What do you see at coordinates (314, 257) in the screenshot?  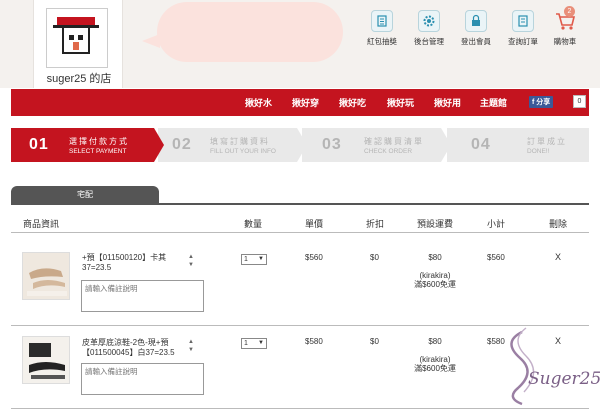 I see `unit-price: $560` at bounding box center [314, 257].